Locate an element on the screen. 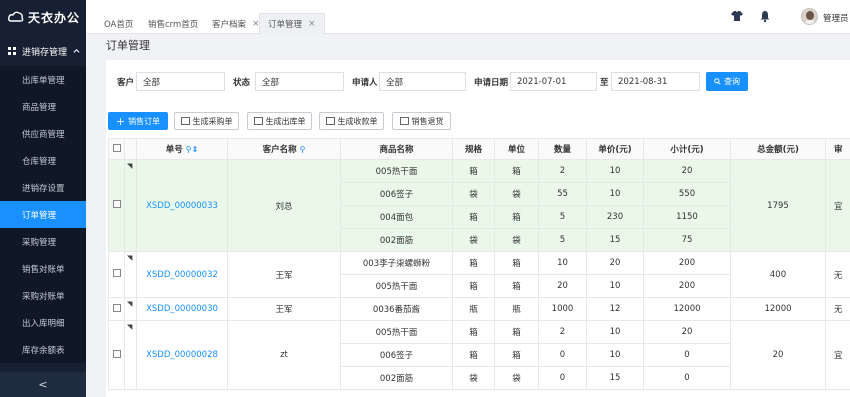  subtotal-cell: 12000 is located at coordinates (687, 309).